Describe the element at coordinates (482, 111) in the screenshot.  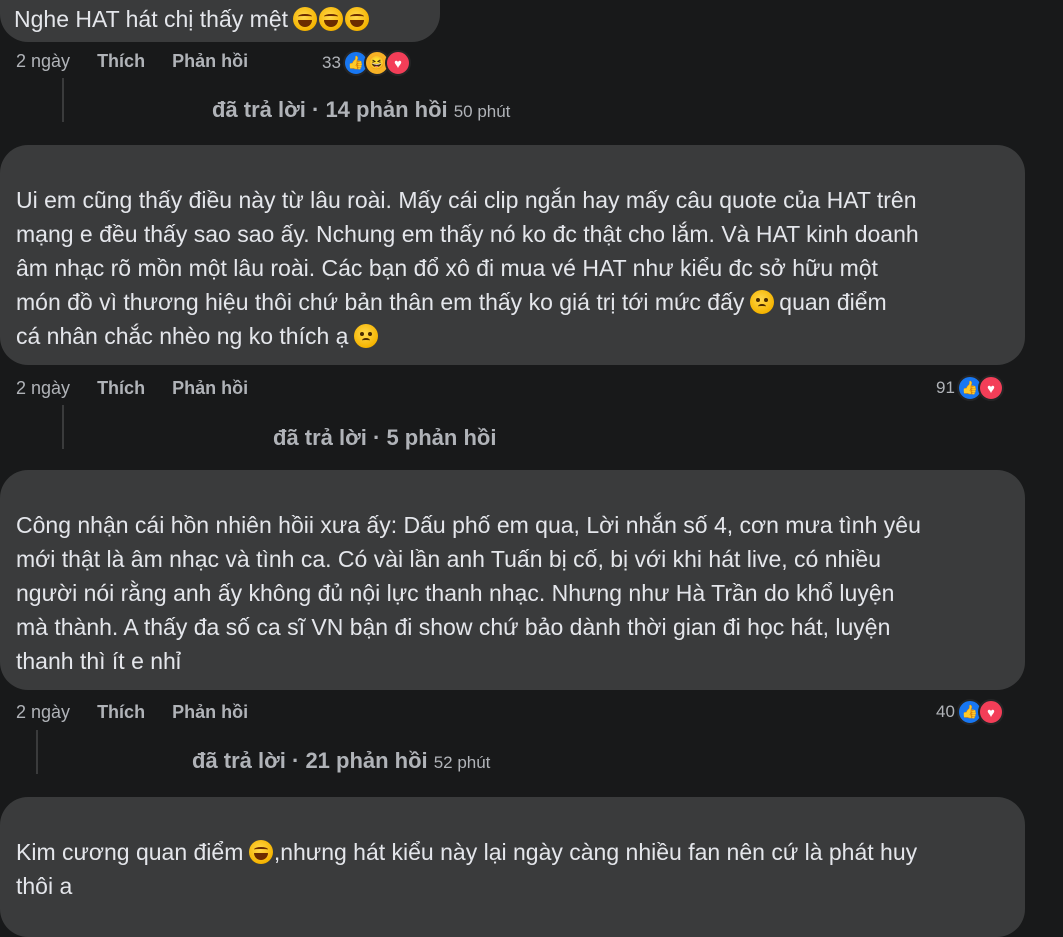
I see `replies-time: 50 phút` at that location.